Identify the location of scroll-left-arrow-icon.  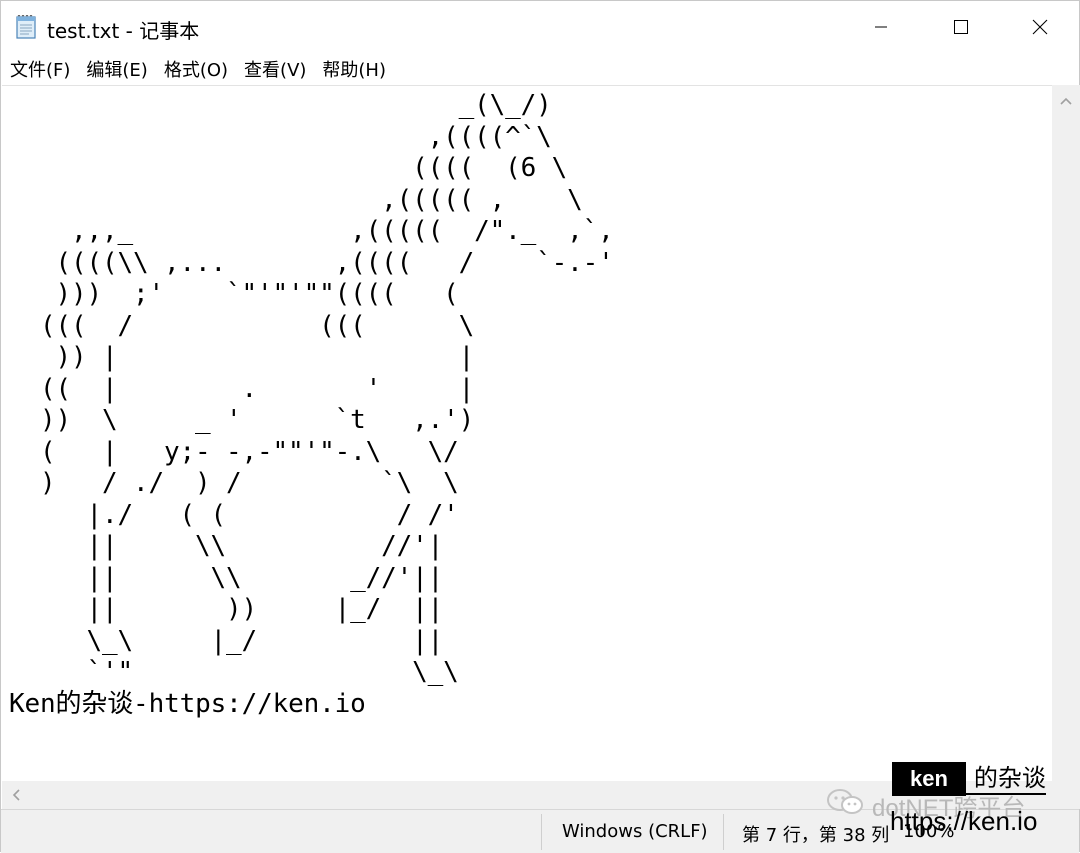
(16, 795).